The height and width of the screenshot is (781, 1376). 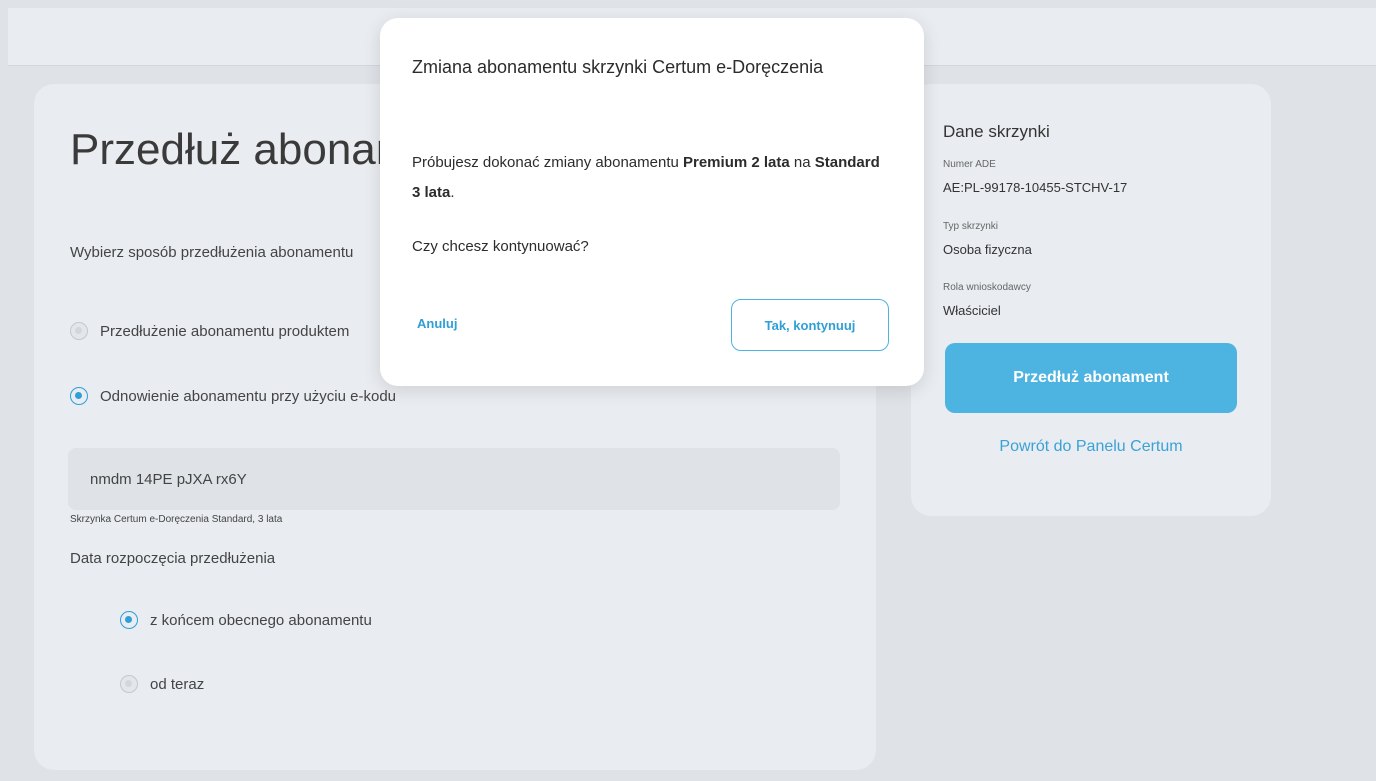 I want to click on mailbox-info-title: Dane skrzynki, so click(x=996, y=131).